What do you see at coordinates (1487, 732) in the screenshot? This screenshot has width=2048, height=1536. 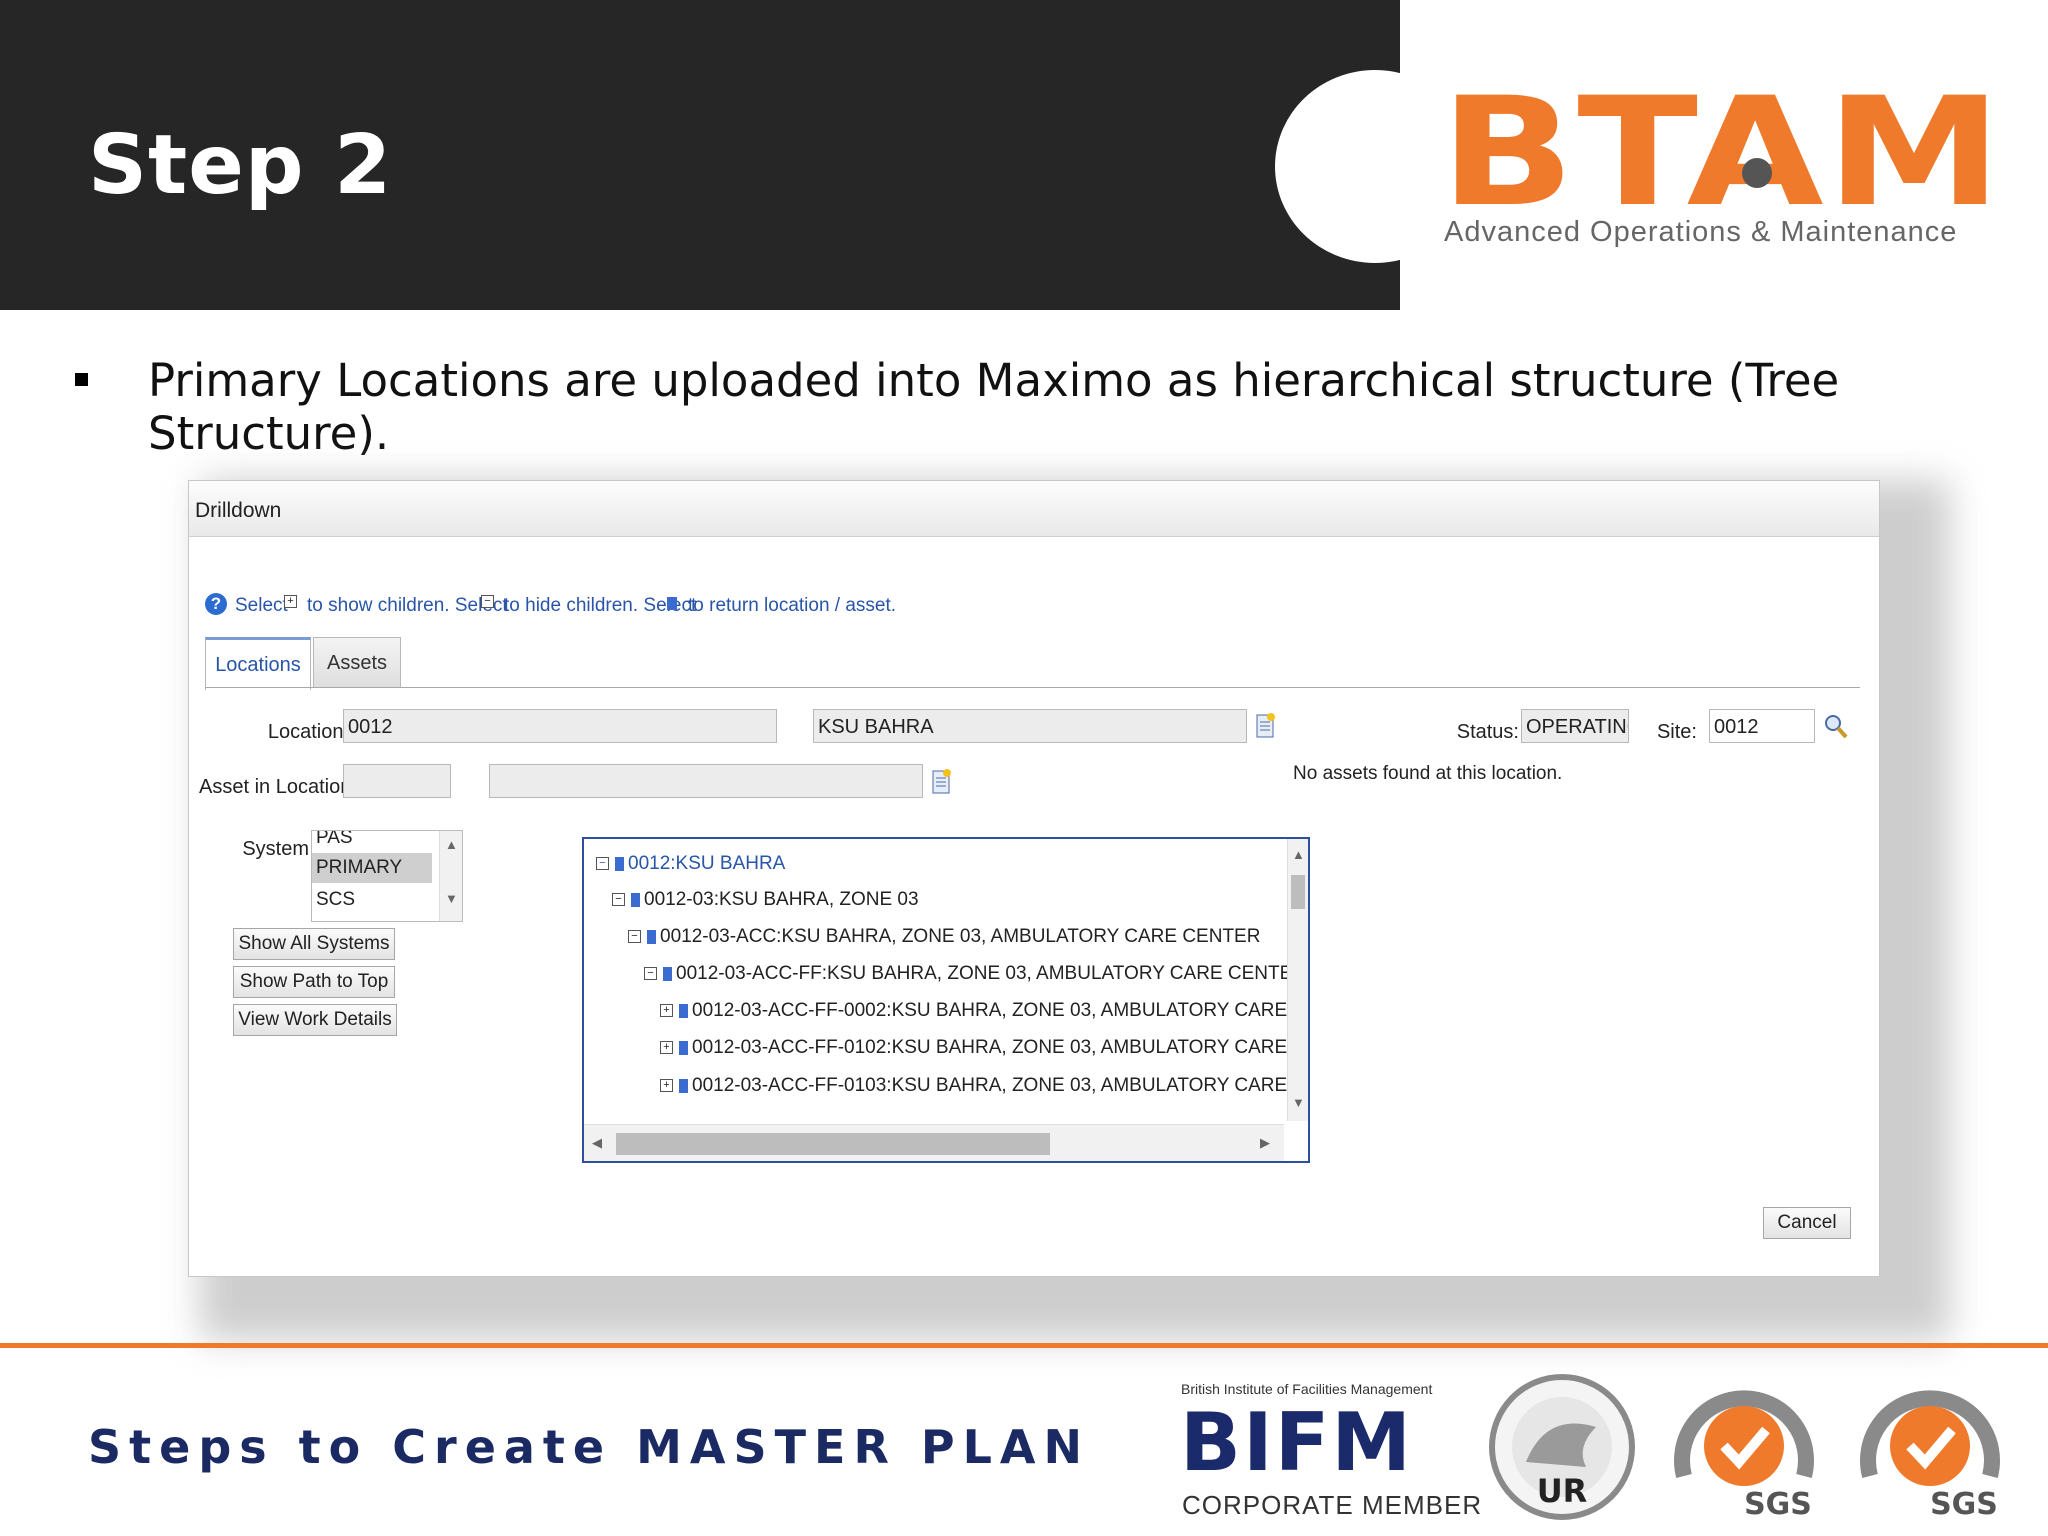 I see `status-label: Status:` at bounding box center [1487, 732].